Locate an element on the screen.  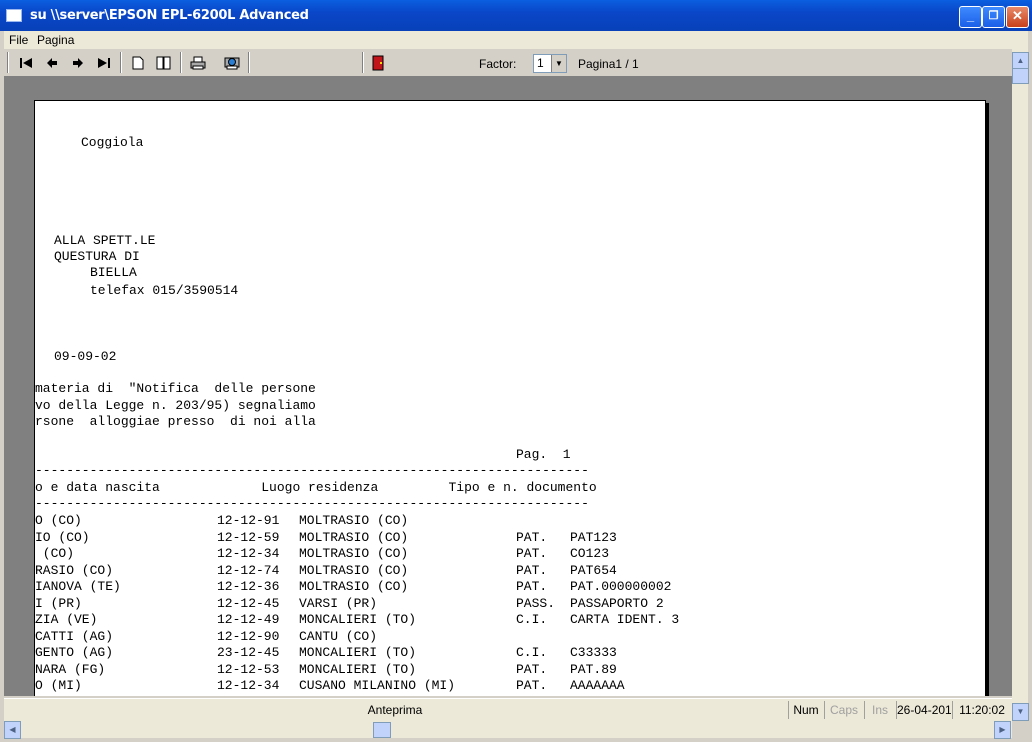
row-birth-date: 12-12-91 is located at coordinates (248, 520).